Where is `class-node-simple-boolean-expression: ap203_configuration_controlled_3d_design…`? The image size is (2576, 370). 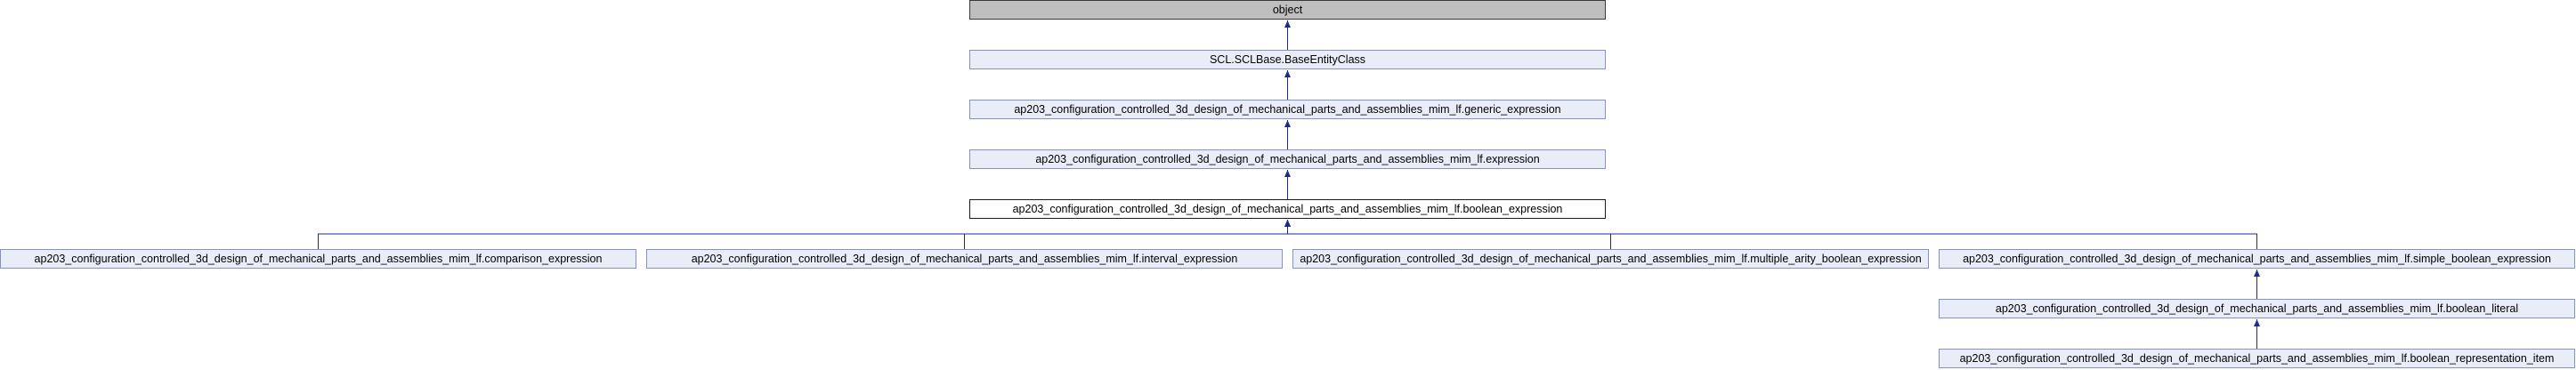
class-node-simple-boolean-expression: ap203_configuration_controlled_3d_design… is located at coordinates (2257, 259).